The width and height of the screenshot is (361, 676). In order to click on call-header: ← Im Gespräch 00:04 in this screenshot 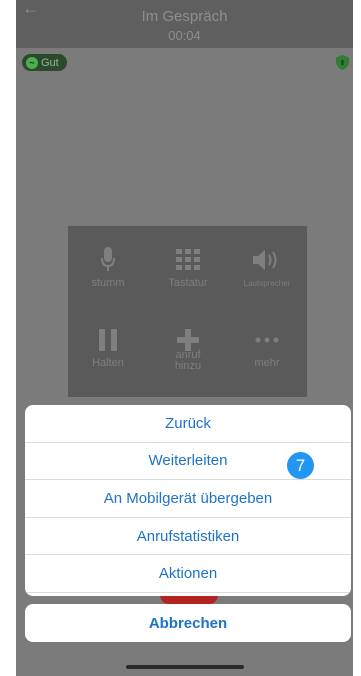, I will do `click(184, 24)`.